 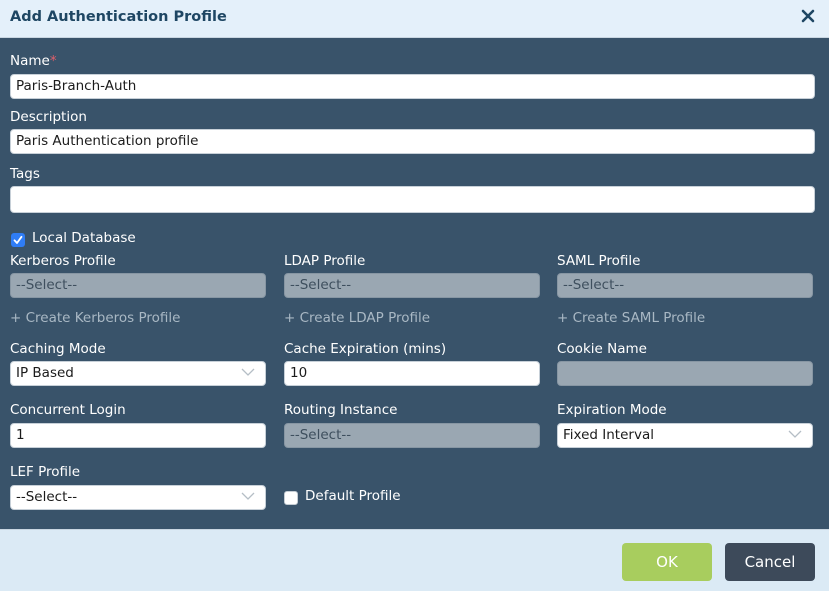 I want to click on concurrent-login-input: 1, so click(x=138, y=435).